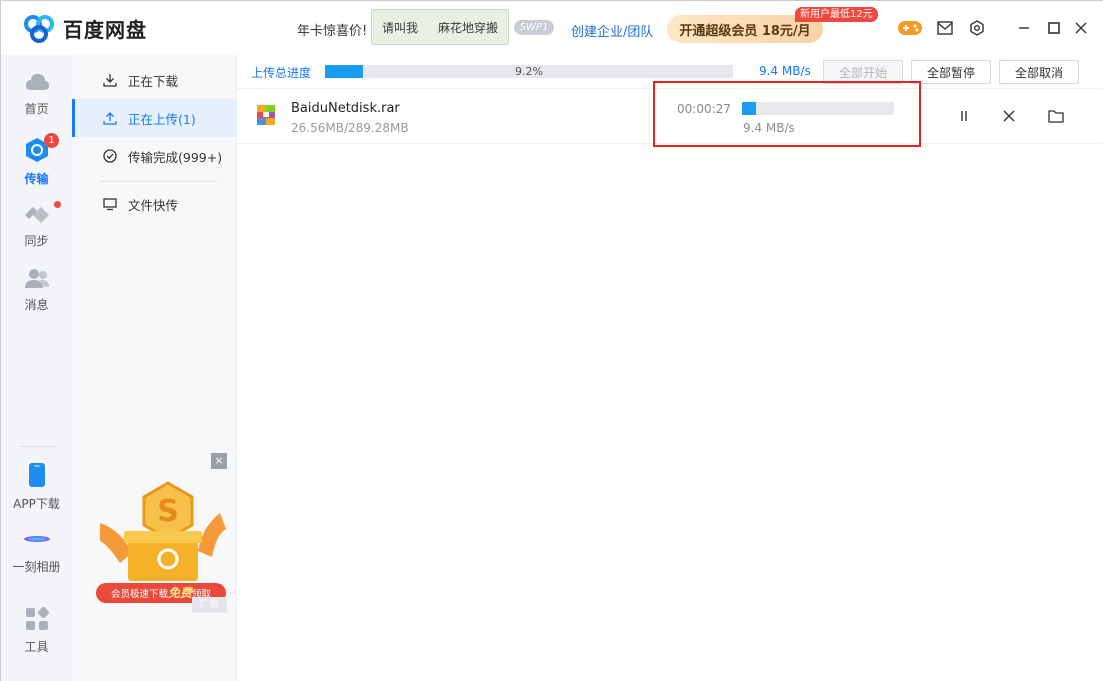 This screenshot has height=681, width=1103. Describe the element at coordinates (1009, 116) in the screenshot. I see `cancel-icon` at that location.